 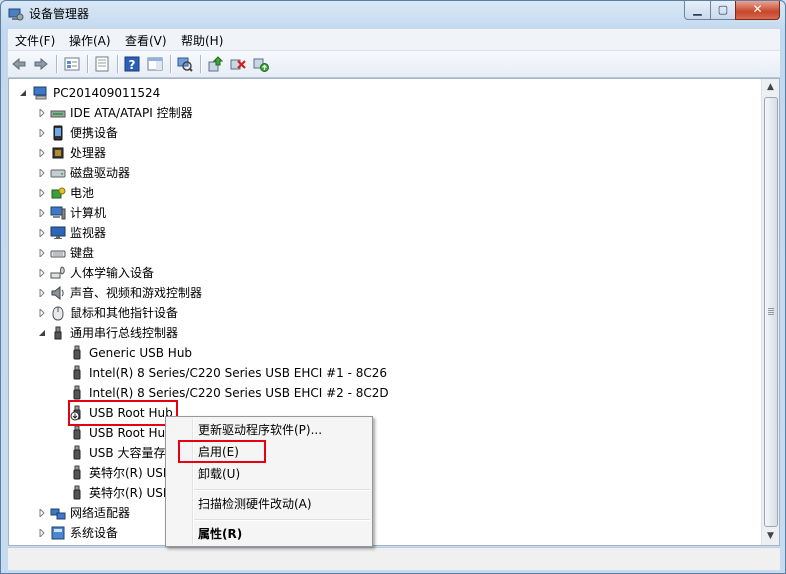 I want to click on uninstall-button, so click(x=239, y=64).